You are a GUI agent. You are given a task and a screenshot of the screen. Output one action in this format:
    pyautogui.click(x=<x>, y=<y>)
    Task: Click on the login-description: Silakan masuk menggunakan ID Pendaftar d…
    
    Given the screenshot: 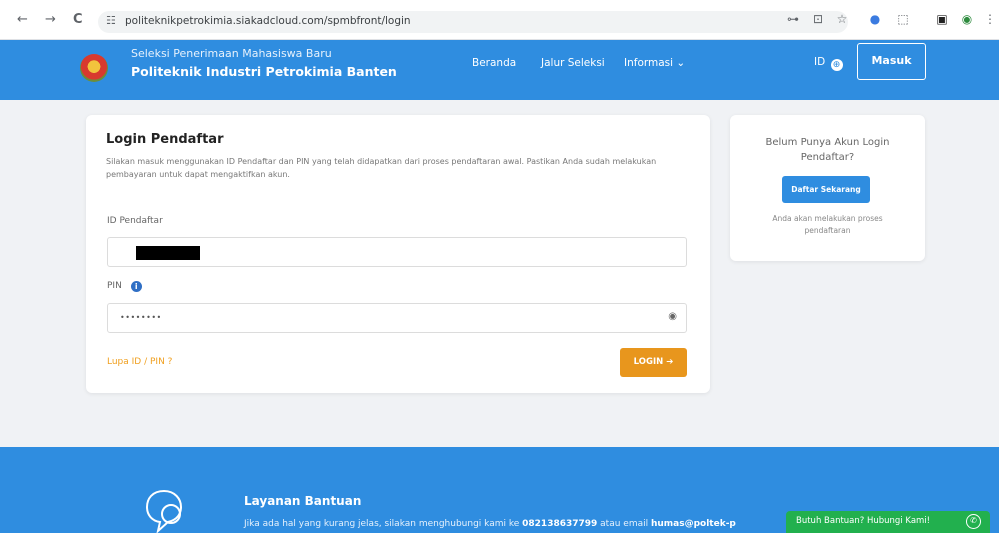 What is the action you would take?
    pyautogui.click(x=381, y=168)
    